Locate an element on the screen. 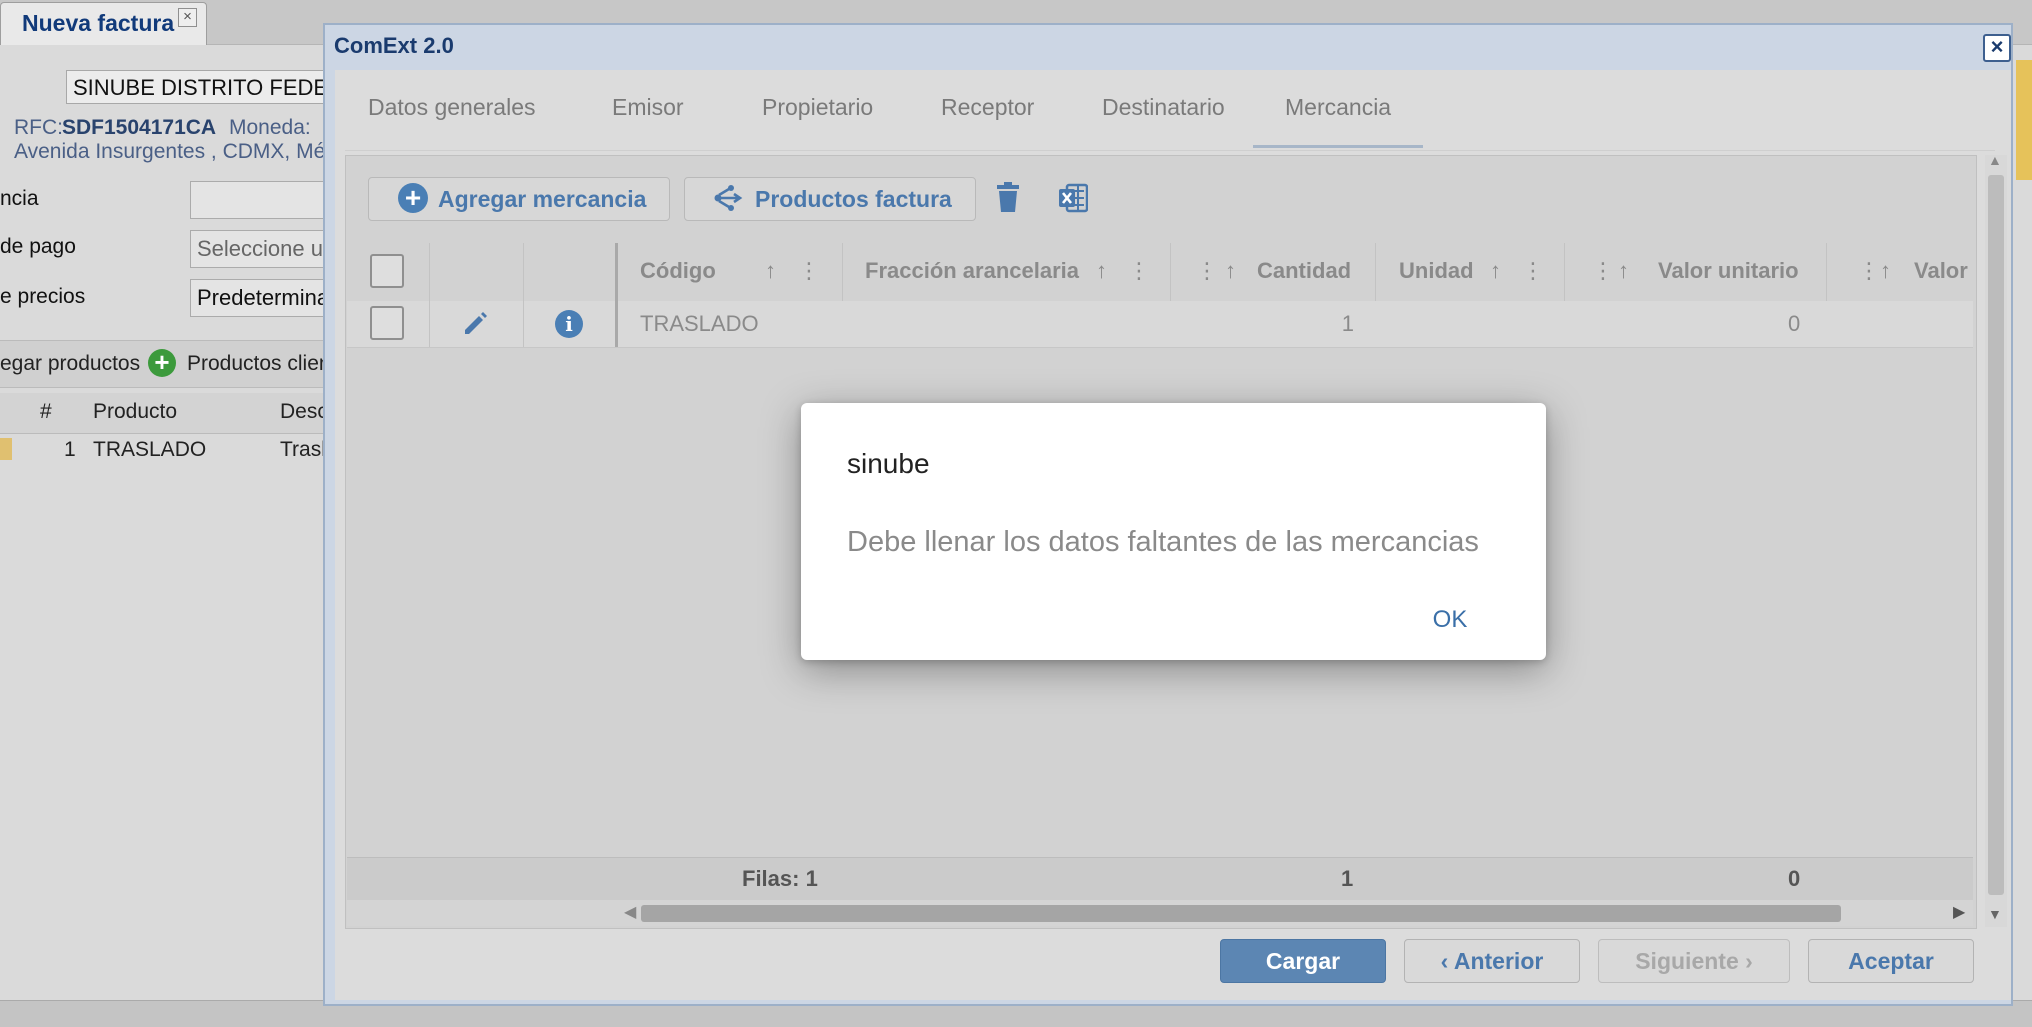  ok-button: OK is located at coordinates (1450, 620).